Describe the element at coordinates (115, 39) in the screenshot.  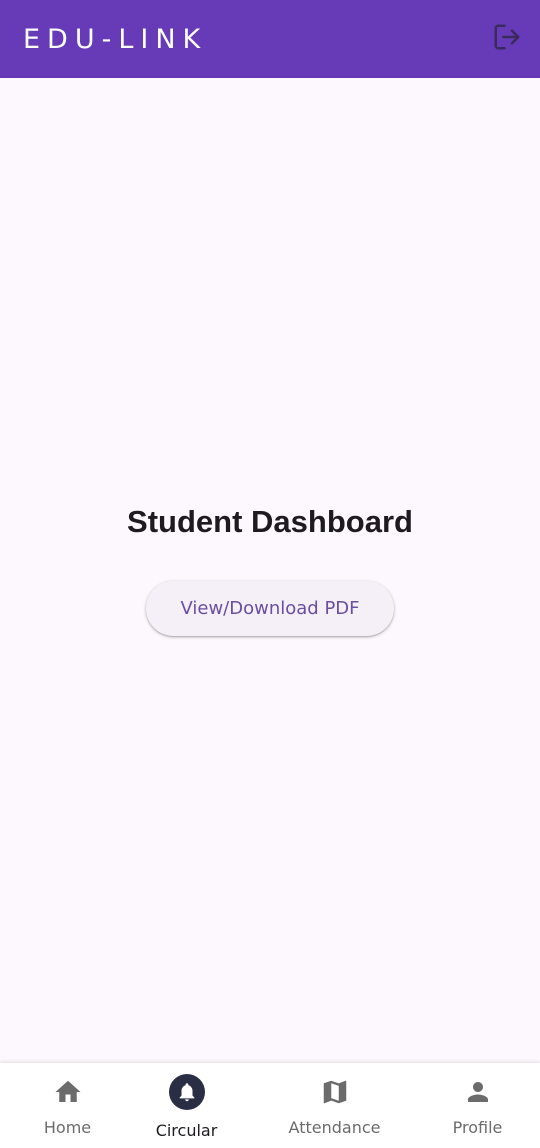
I see `app-title: EDU-LINK` at that location.